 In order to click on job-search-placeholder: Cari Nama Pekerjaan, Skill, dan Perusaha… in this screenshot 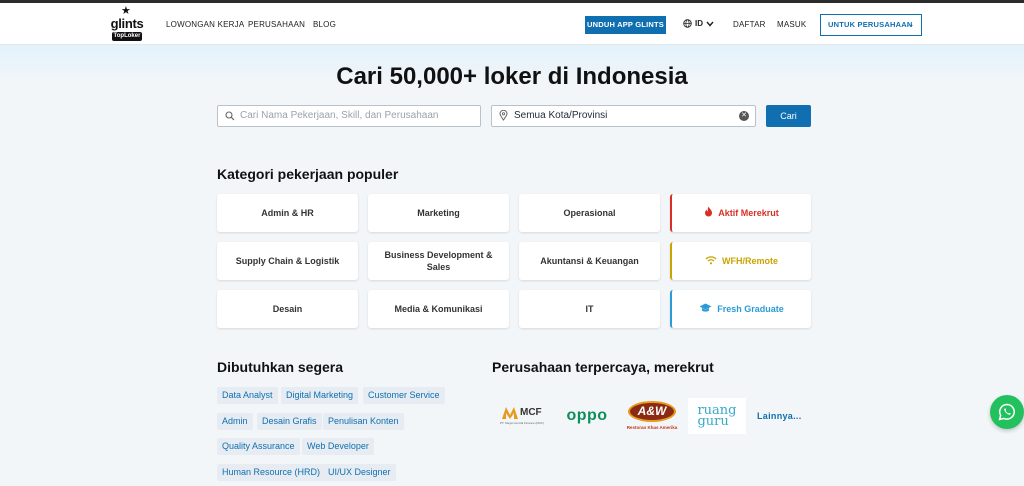, I will do `click(339, 115)`.